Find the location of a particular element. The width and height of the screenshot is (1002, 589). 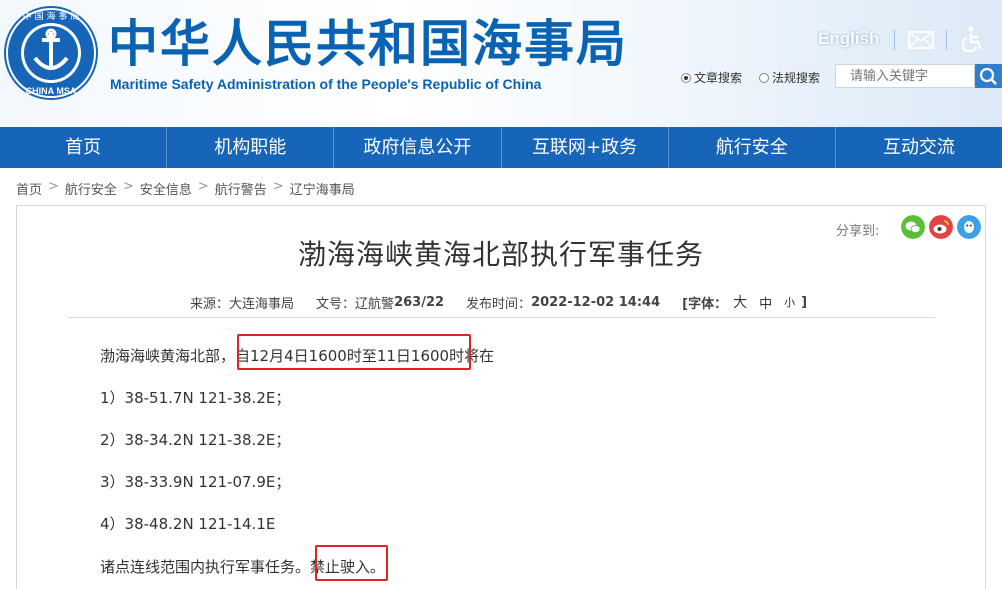

svg-text: CHINA MSA is located at coordinates (51, 91).